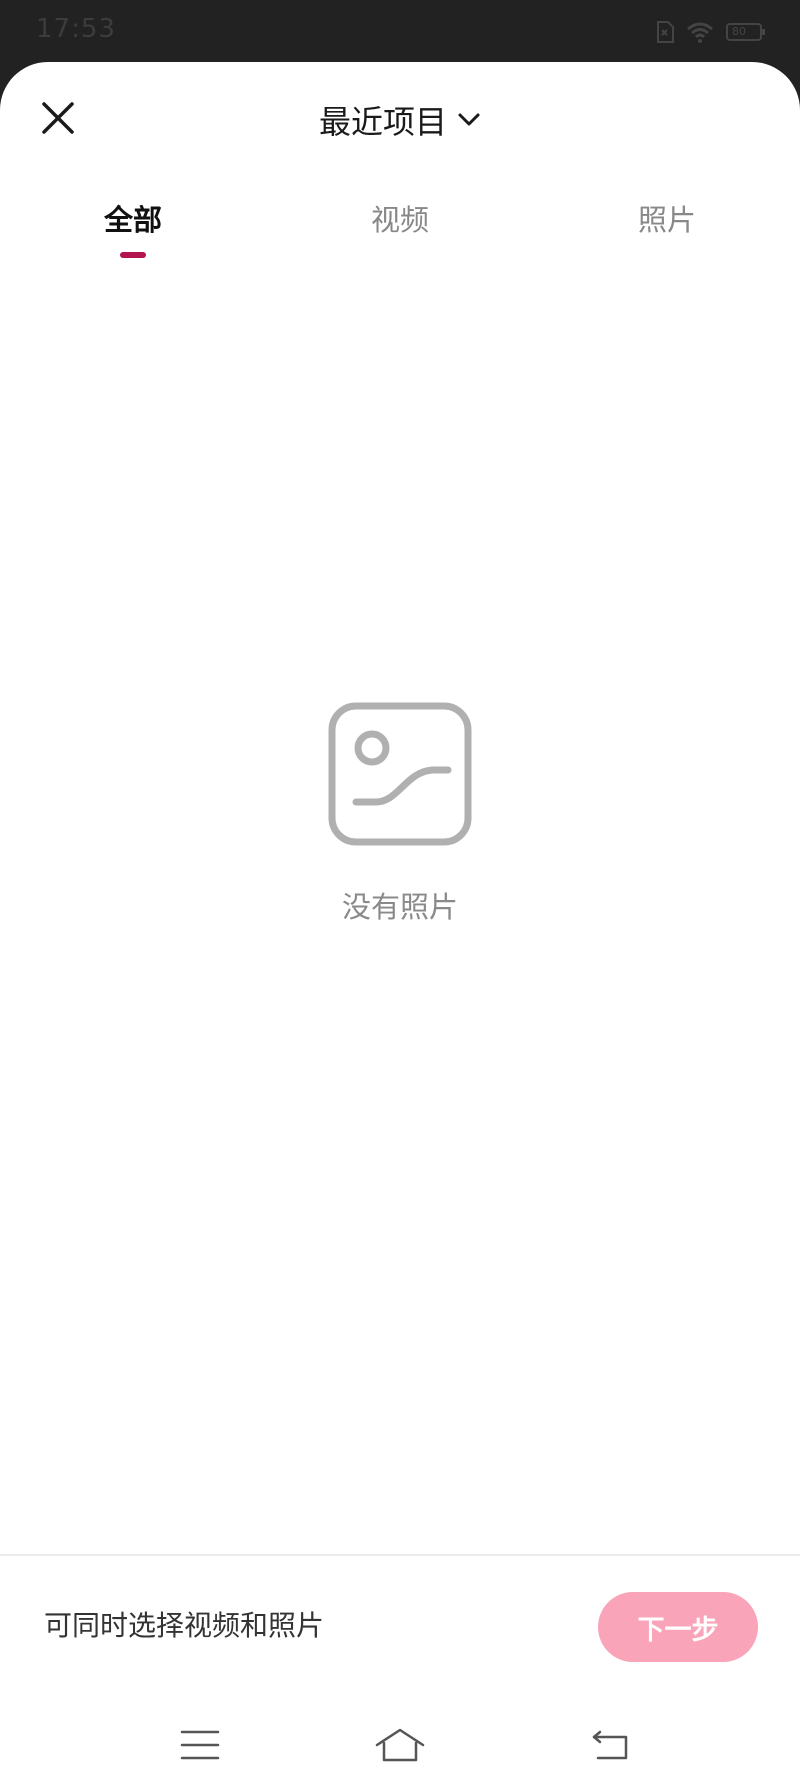 The width and height of the screenshot is (800, 1782). What do you see at coordinates (382, 122) in the screenshot?
I see `album-title: 最近项目` at bounding box center [382, 122].